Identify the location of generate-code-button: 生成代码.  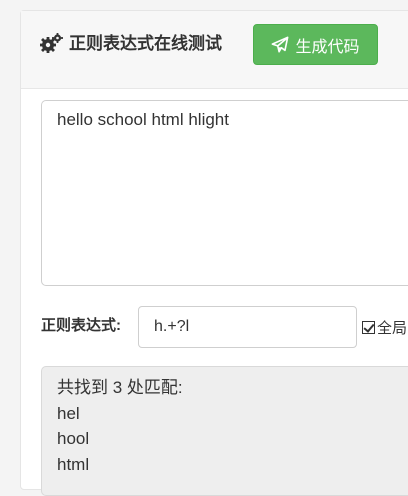
(315, 44).